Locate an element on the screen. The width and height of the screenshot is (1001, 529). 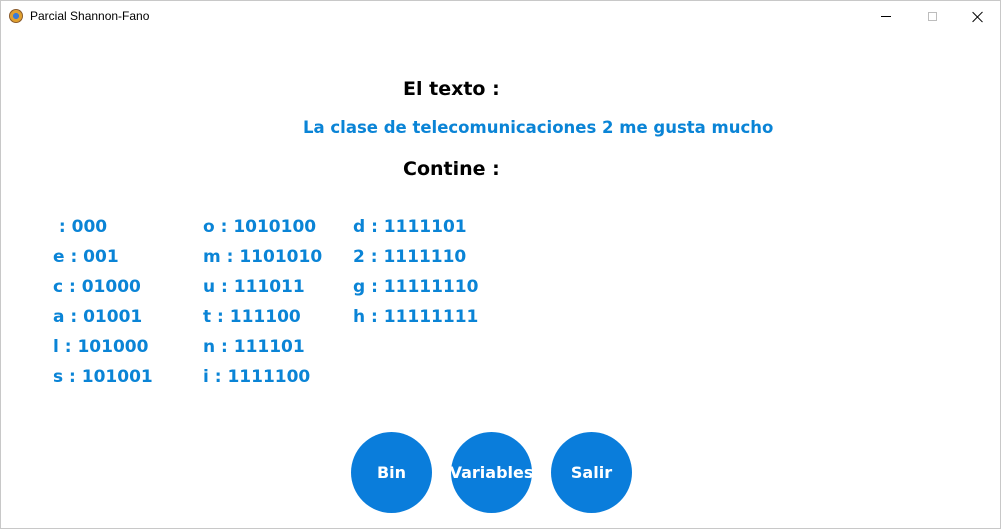
code-entry: i : 1111100 is located at coordinates (257, 377).